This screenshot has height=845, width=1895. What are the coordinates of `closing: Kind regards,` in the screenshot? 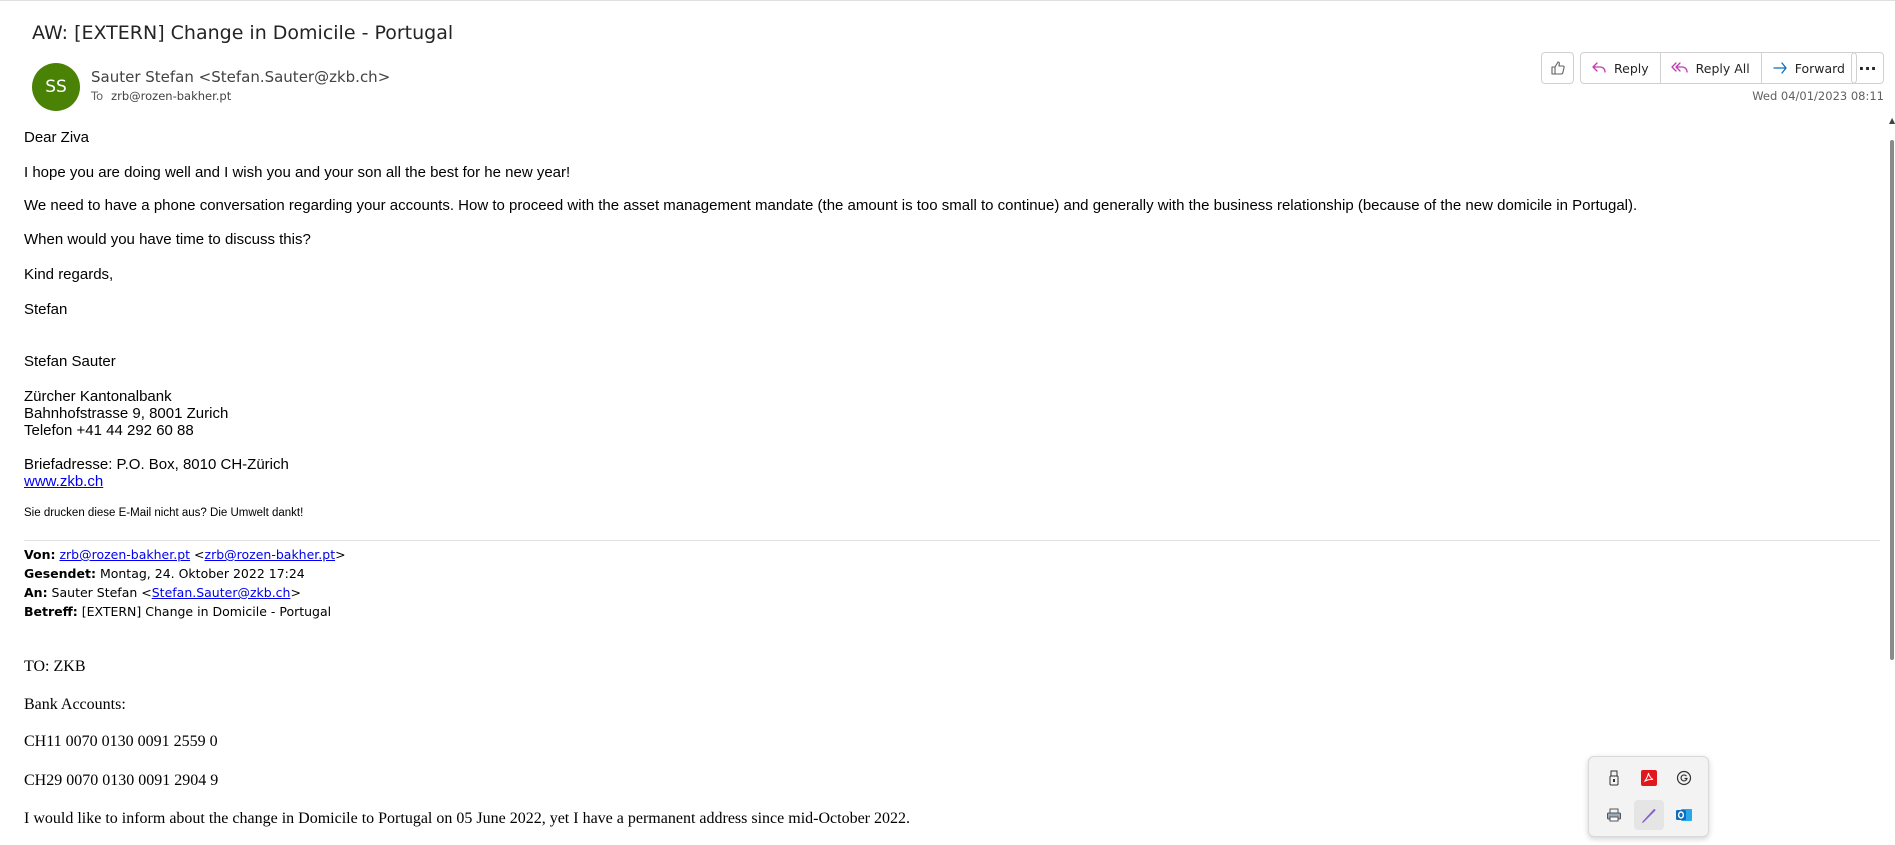 It's located at (69, 274).